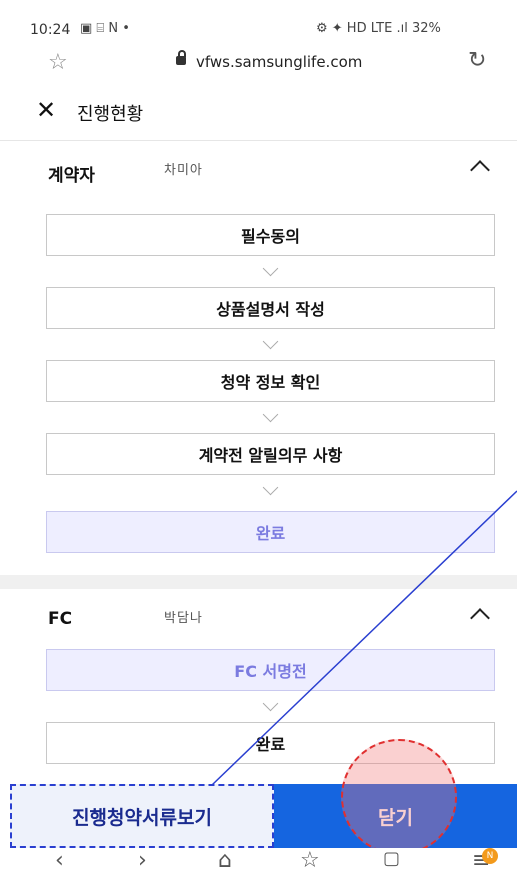 This screenshot has width=517, height=877. Describe the element at coordinates (258, 619) in the screenshot. I see `section-header: FC 박담나` at that location.